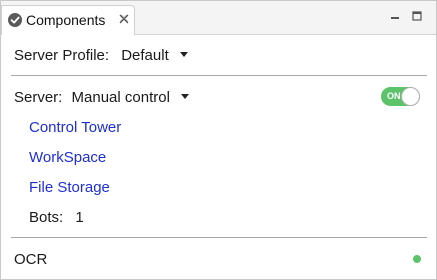  I want to click on check-circle-icon, so click(15, 20).